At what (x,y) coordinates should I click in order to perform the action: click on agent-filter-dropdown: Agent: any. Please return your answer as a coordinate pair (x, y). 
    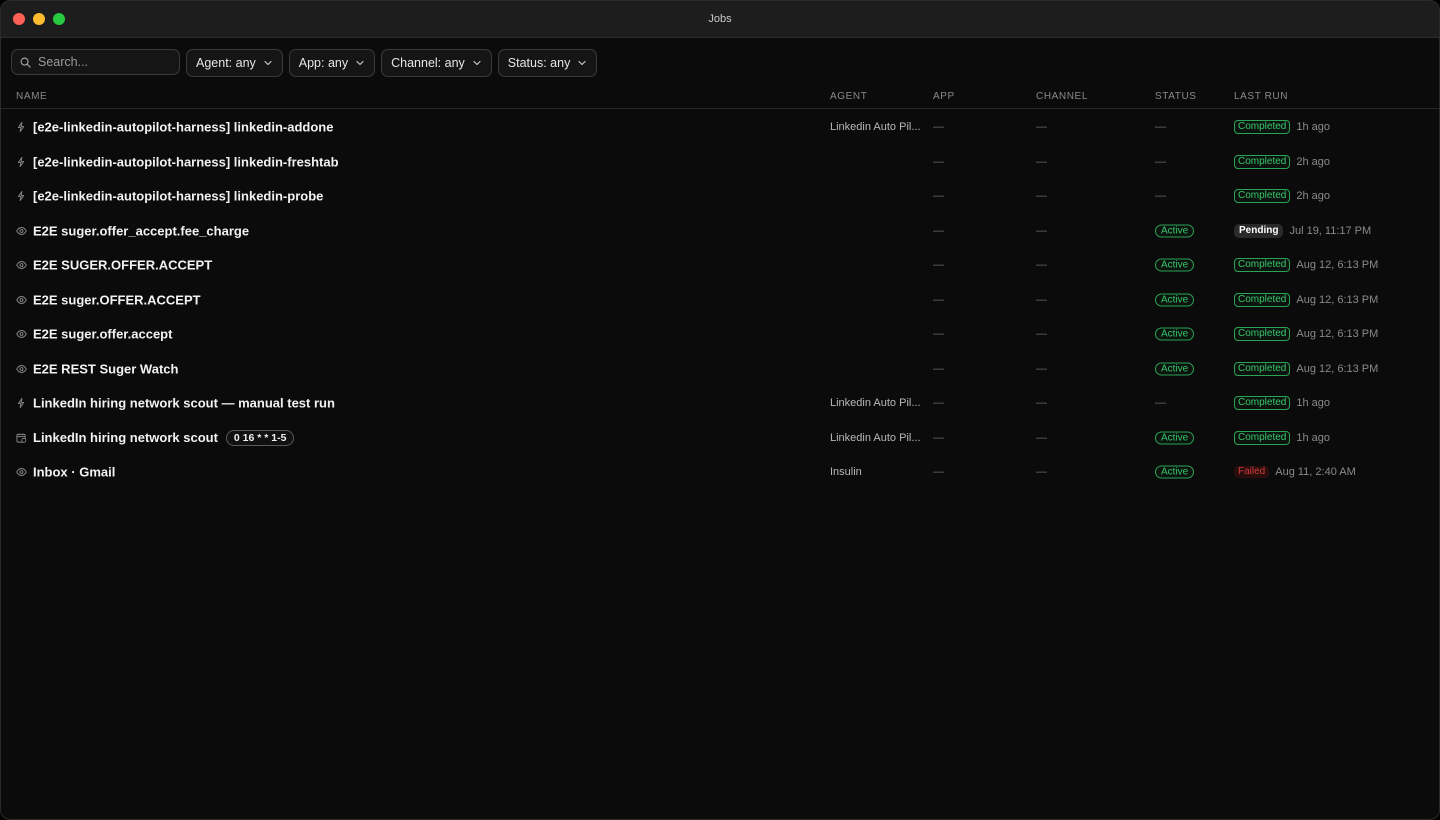
    Looking at the image, I should click on (234, 63).